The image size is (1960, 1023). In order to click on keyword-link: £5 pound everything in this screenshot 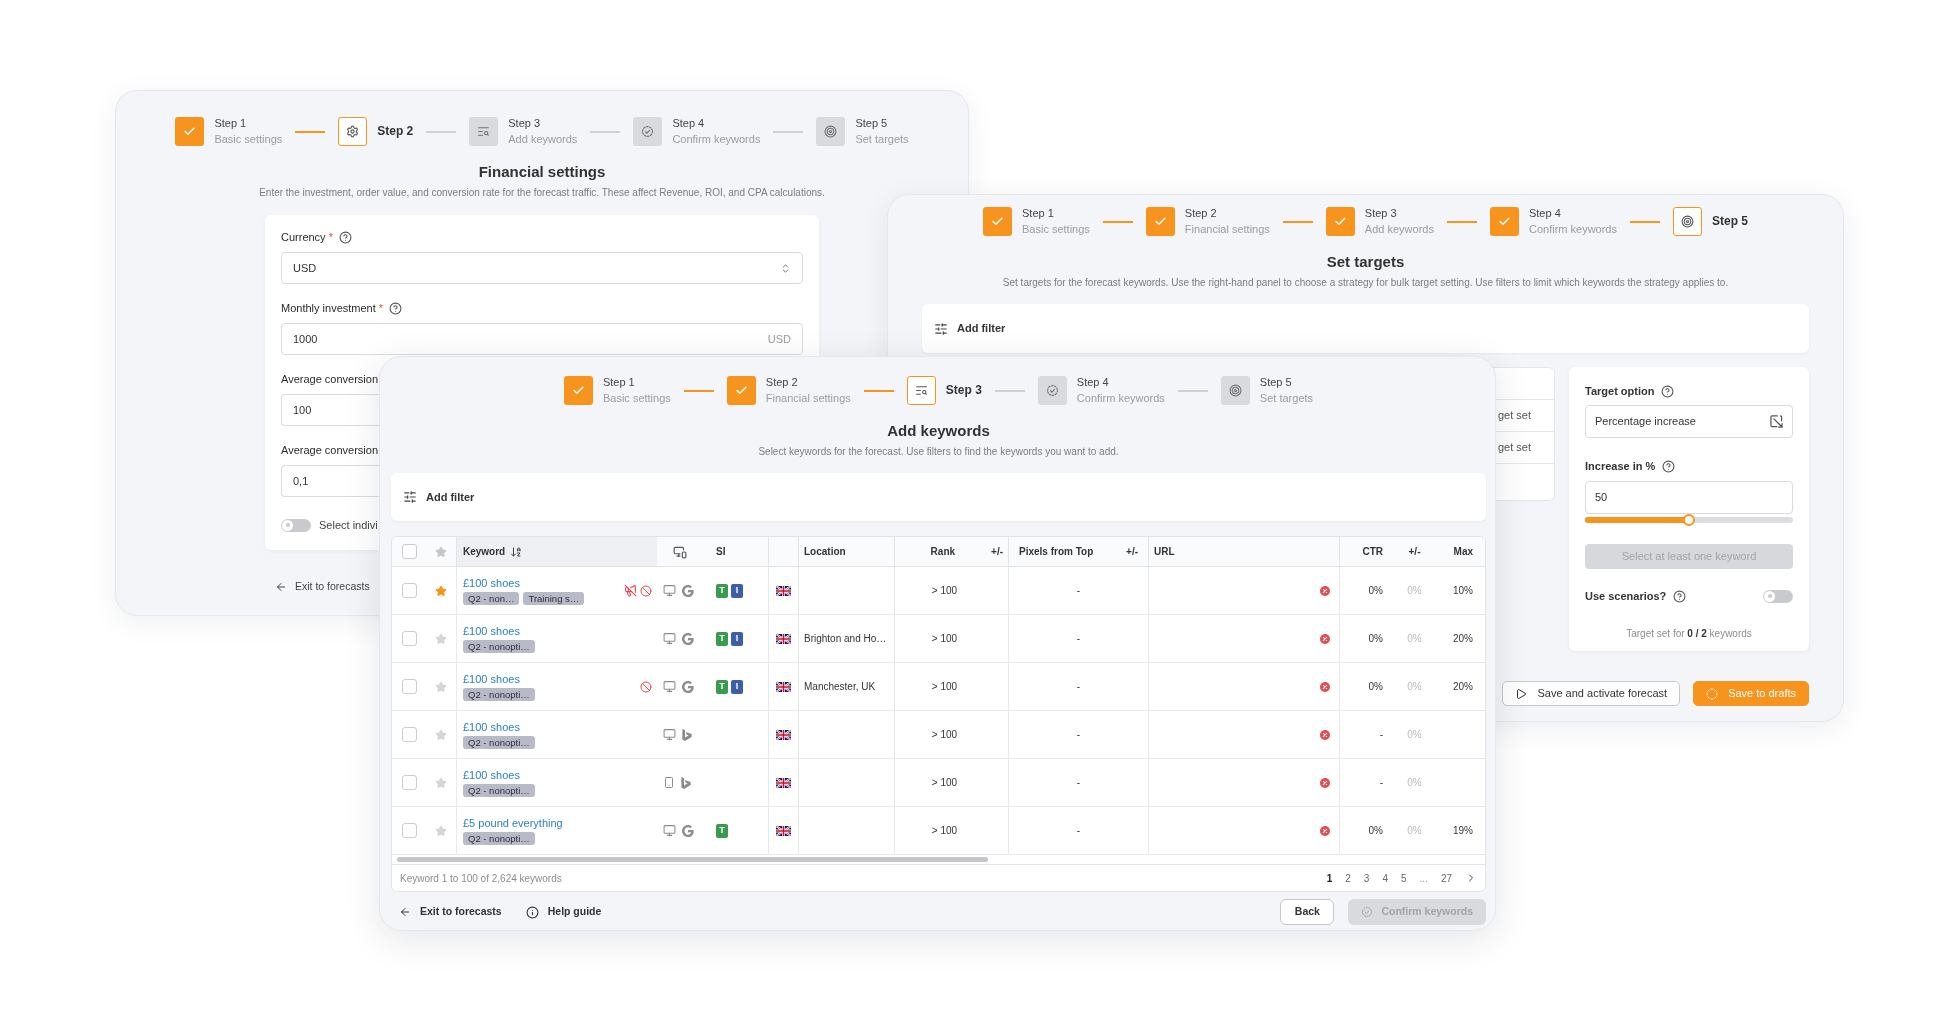, I will do `click(513, 823)`.